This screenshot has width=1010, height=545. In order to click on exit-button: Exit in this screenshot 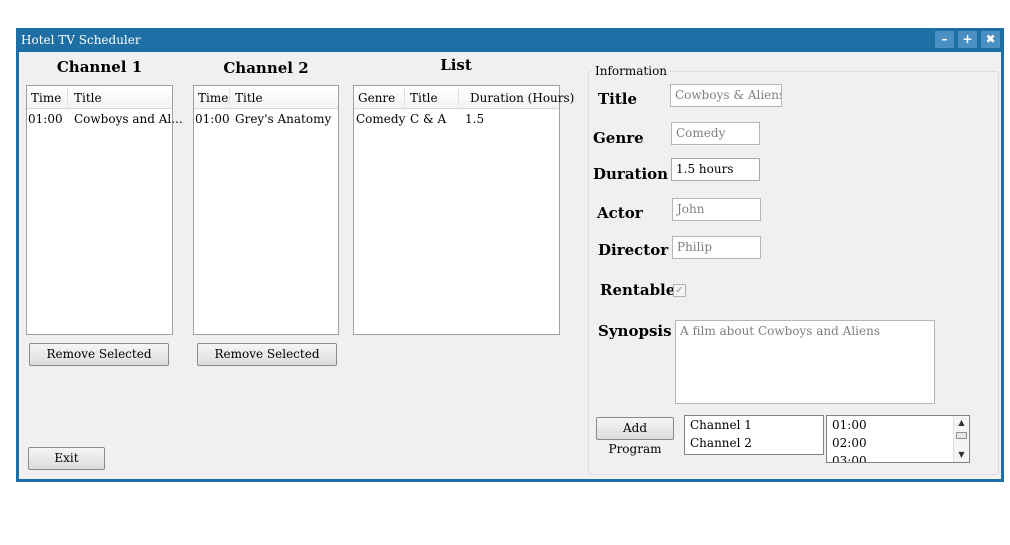, I will do `click(66, 458)`.